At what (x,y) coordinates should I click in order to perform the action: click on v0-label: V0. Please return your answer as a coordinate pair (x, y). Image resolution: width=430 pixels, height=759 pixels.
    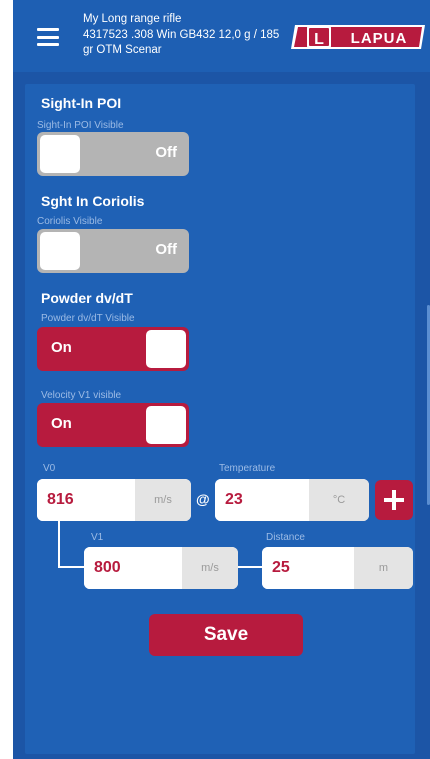
    Looking at the image, I should click on (49, 468).